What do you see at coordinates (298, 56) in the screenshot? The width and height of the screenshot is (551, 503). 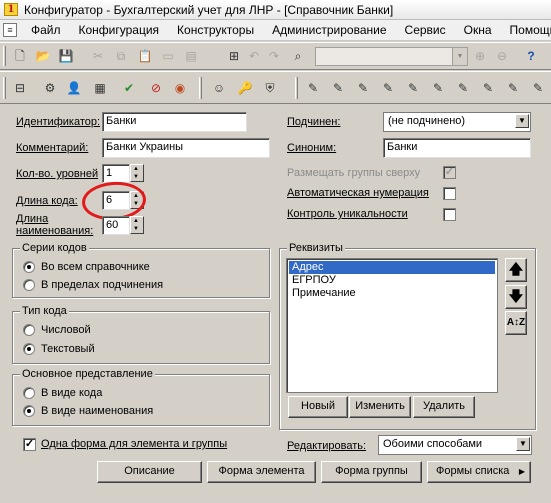 I see `find-binoculars-icon: ⌕` at bounding box center [298, 56].